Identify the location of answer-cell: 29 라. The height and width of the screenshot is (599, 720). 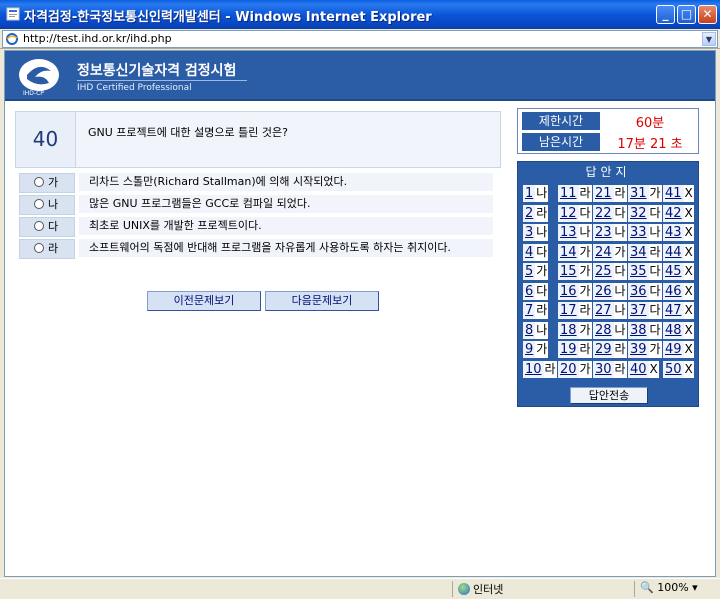
(610, 350).